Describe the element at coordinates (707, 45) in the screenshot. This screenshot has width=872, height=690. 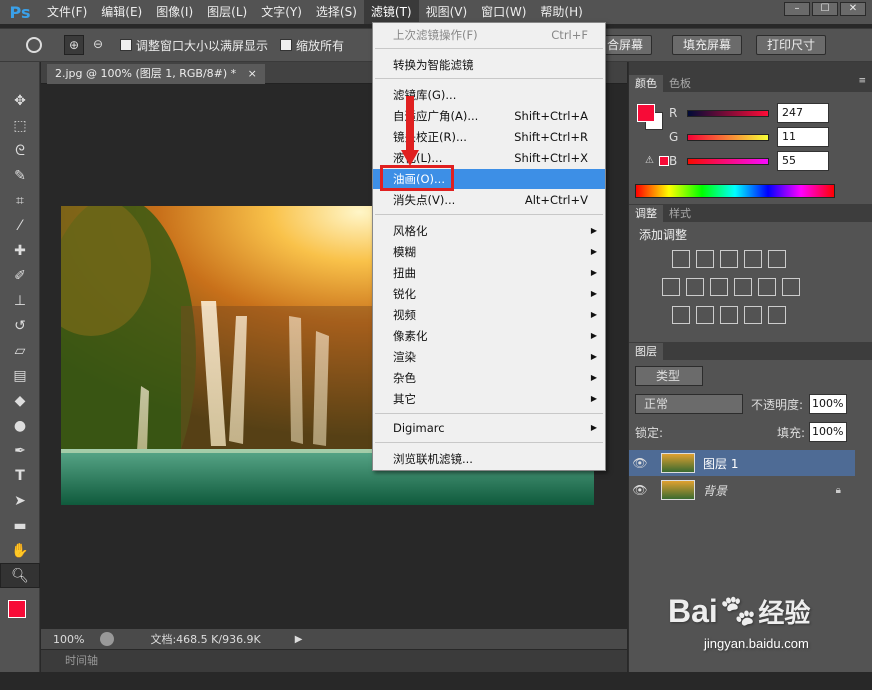
I see `fill-screen-button: 填充屏幕` at that location.